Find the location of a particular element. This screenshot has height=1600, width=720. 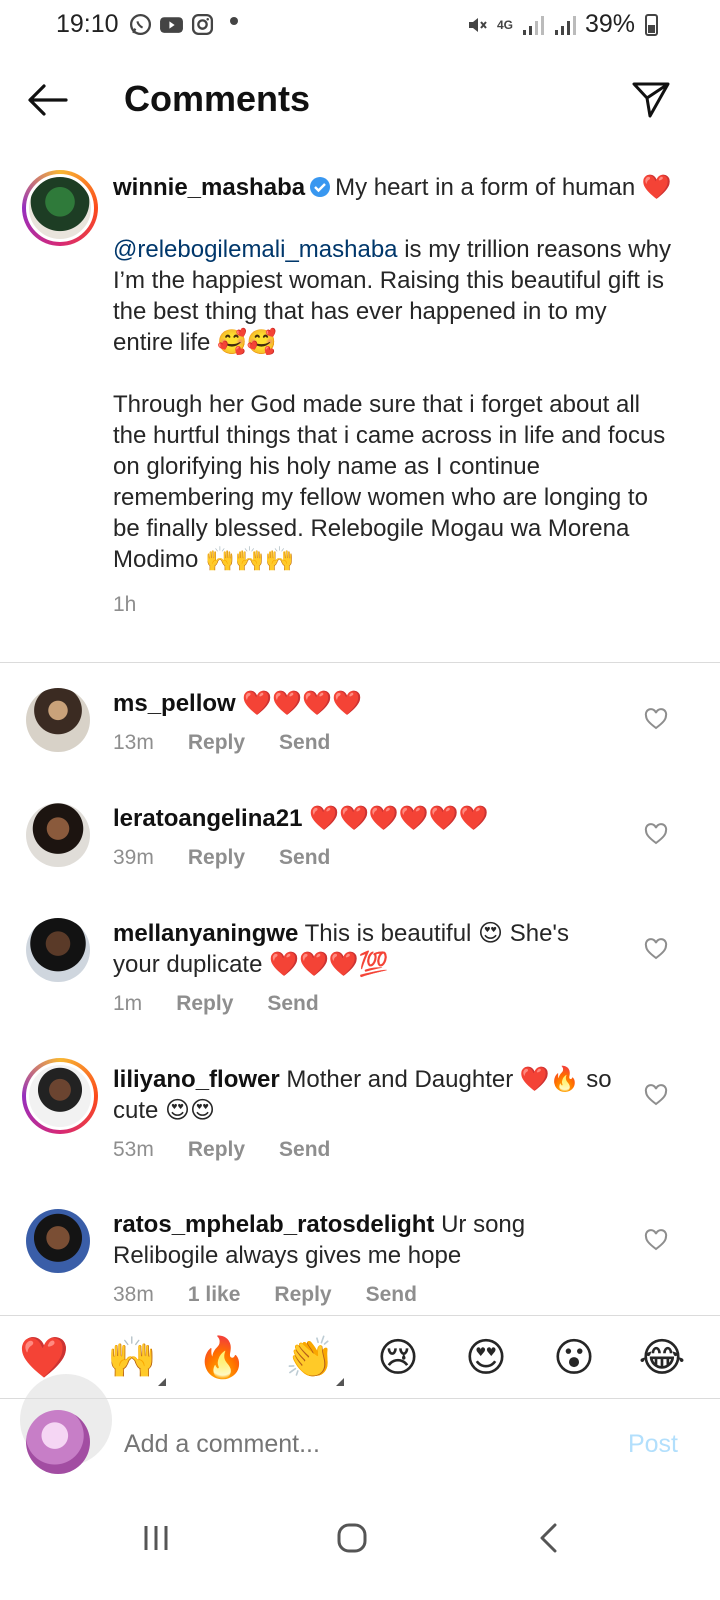

notification-icons is located at coordinates (171, 24).